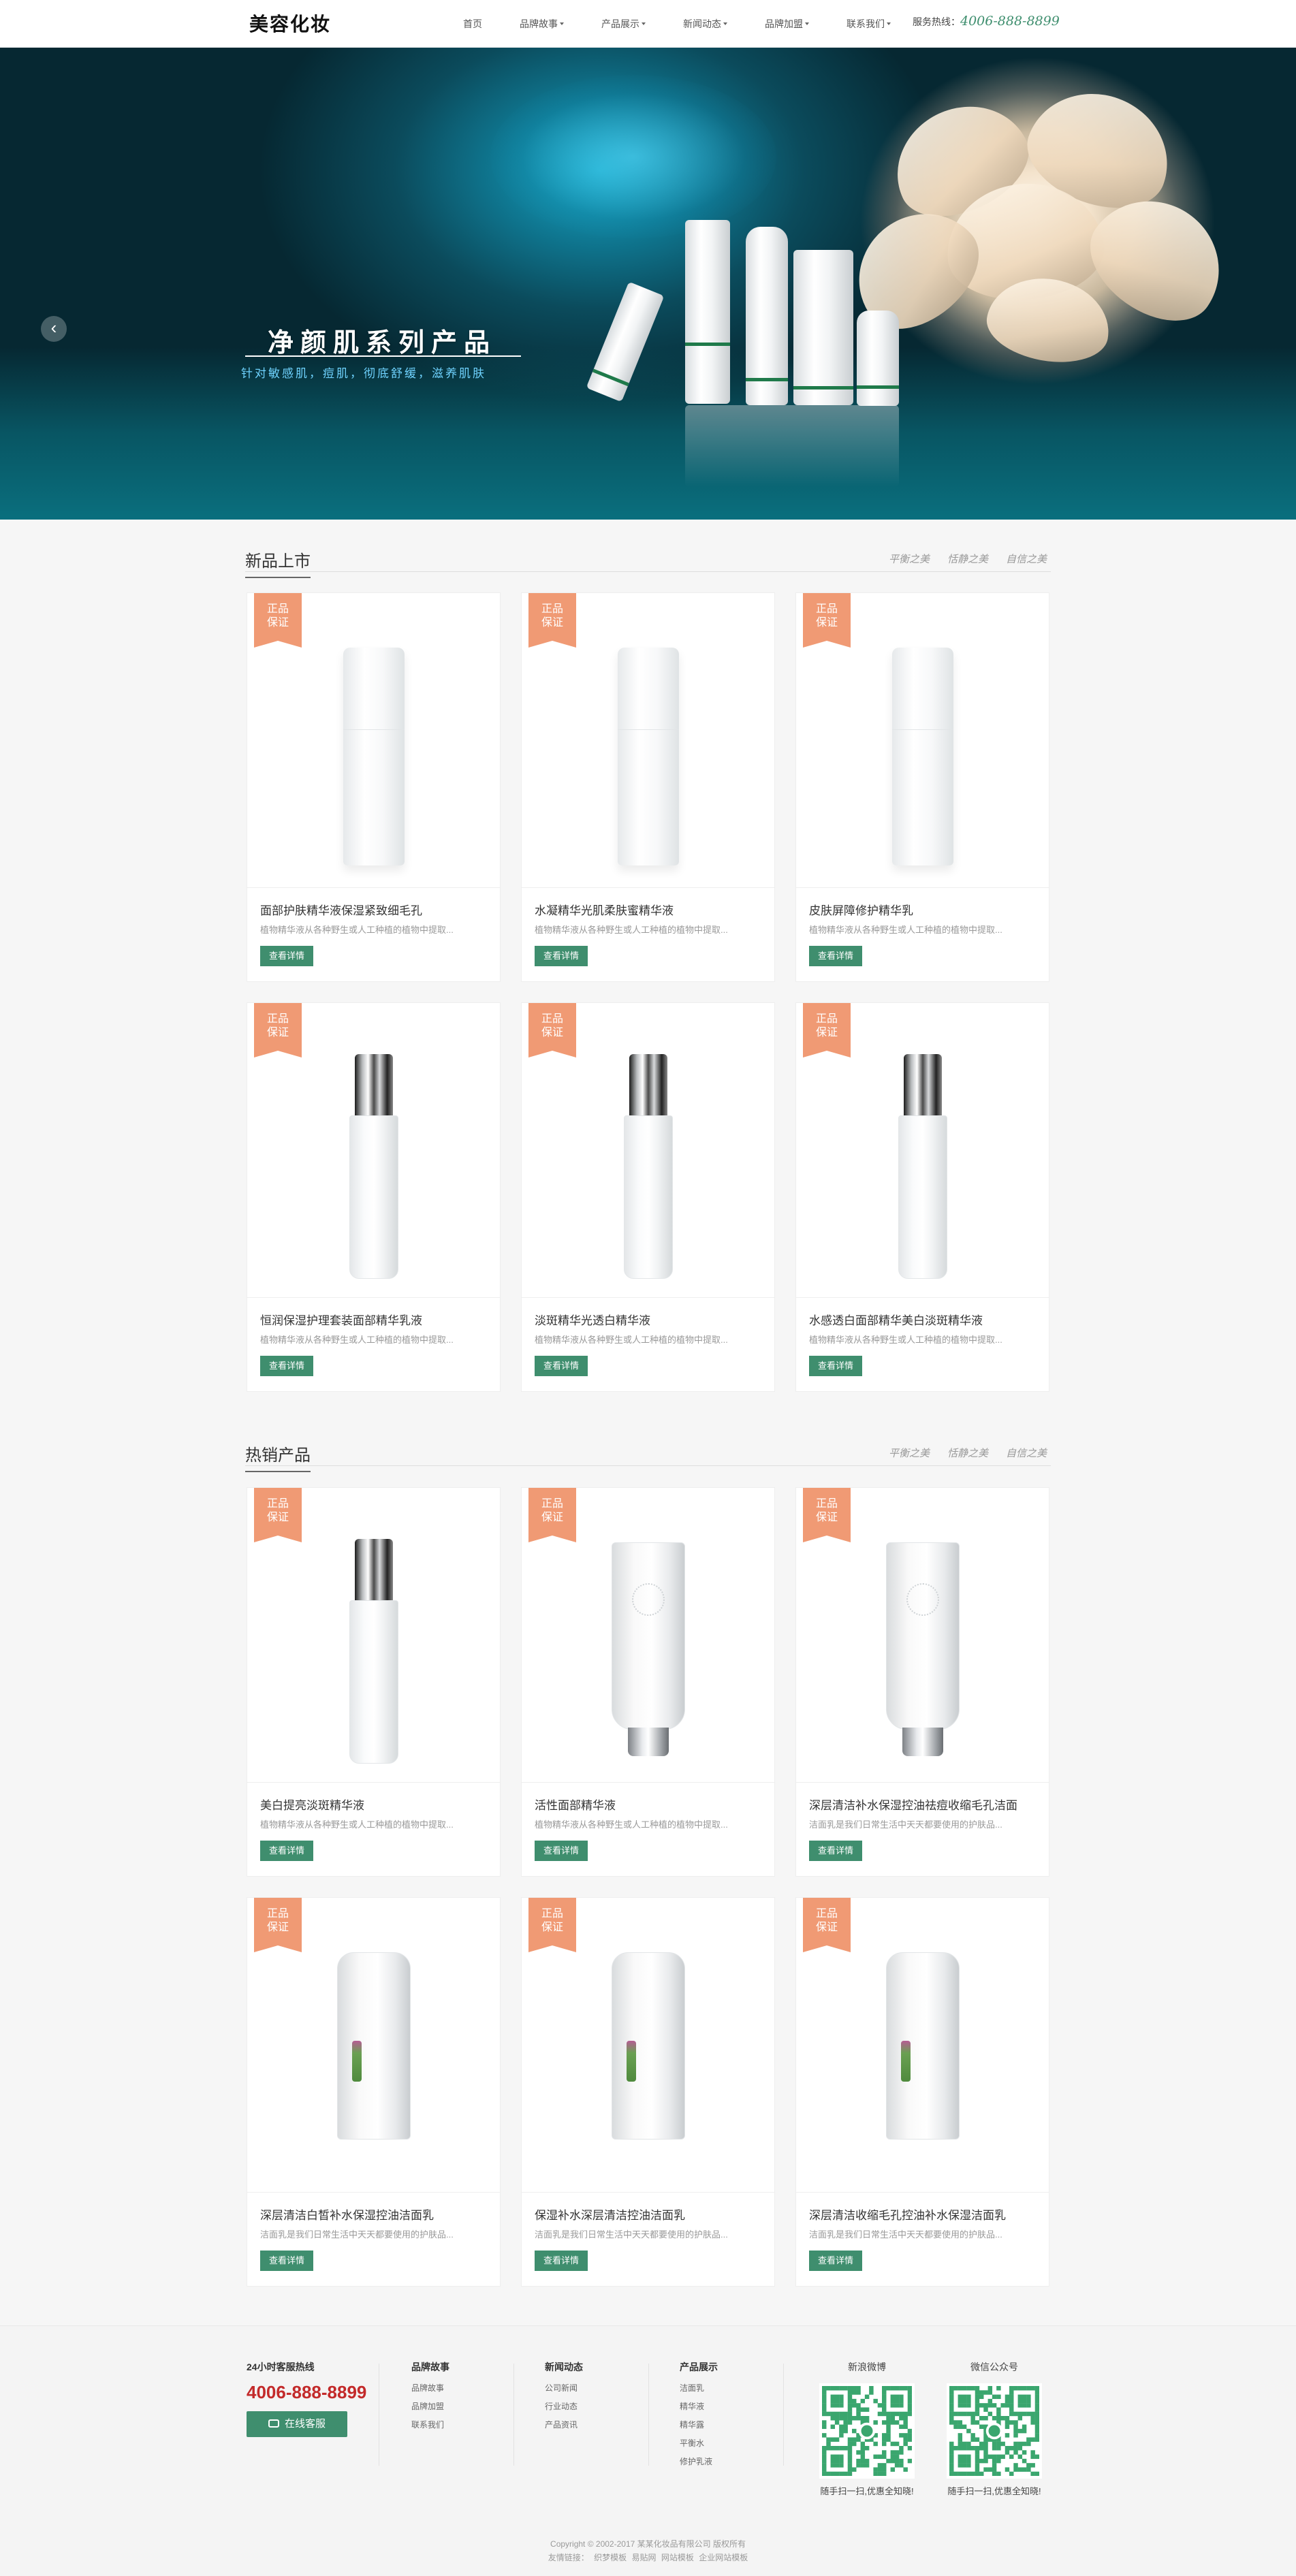 The height and width of the screenshot is (2576, 1296). What do you see at coordinates (347, 2214) in the screenshot?
I see `product-title: 深层清洁白皙补水保湿控油洁面乳` at bounding box center [347, 2214].